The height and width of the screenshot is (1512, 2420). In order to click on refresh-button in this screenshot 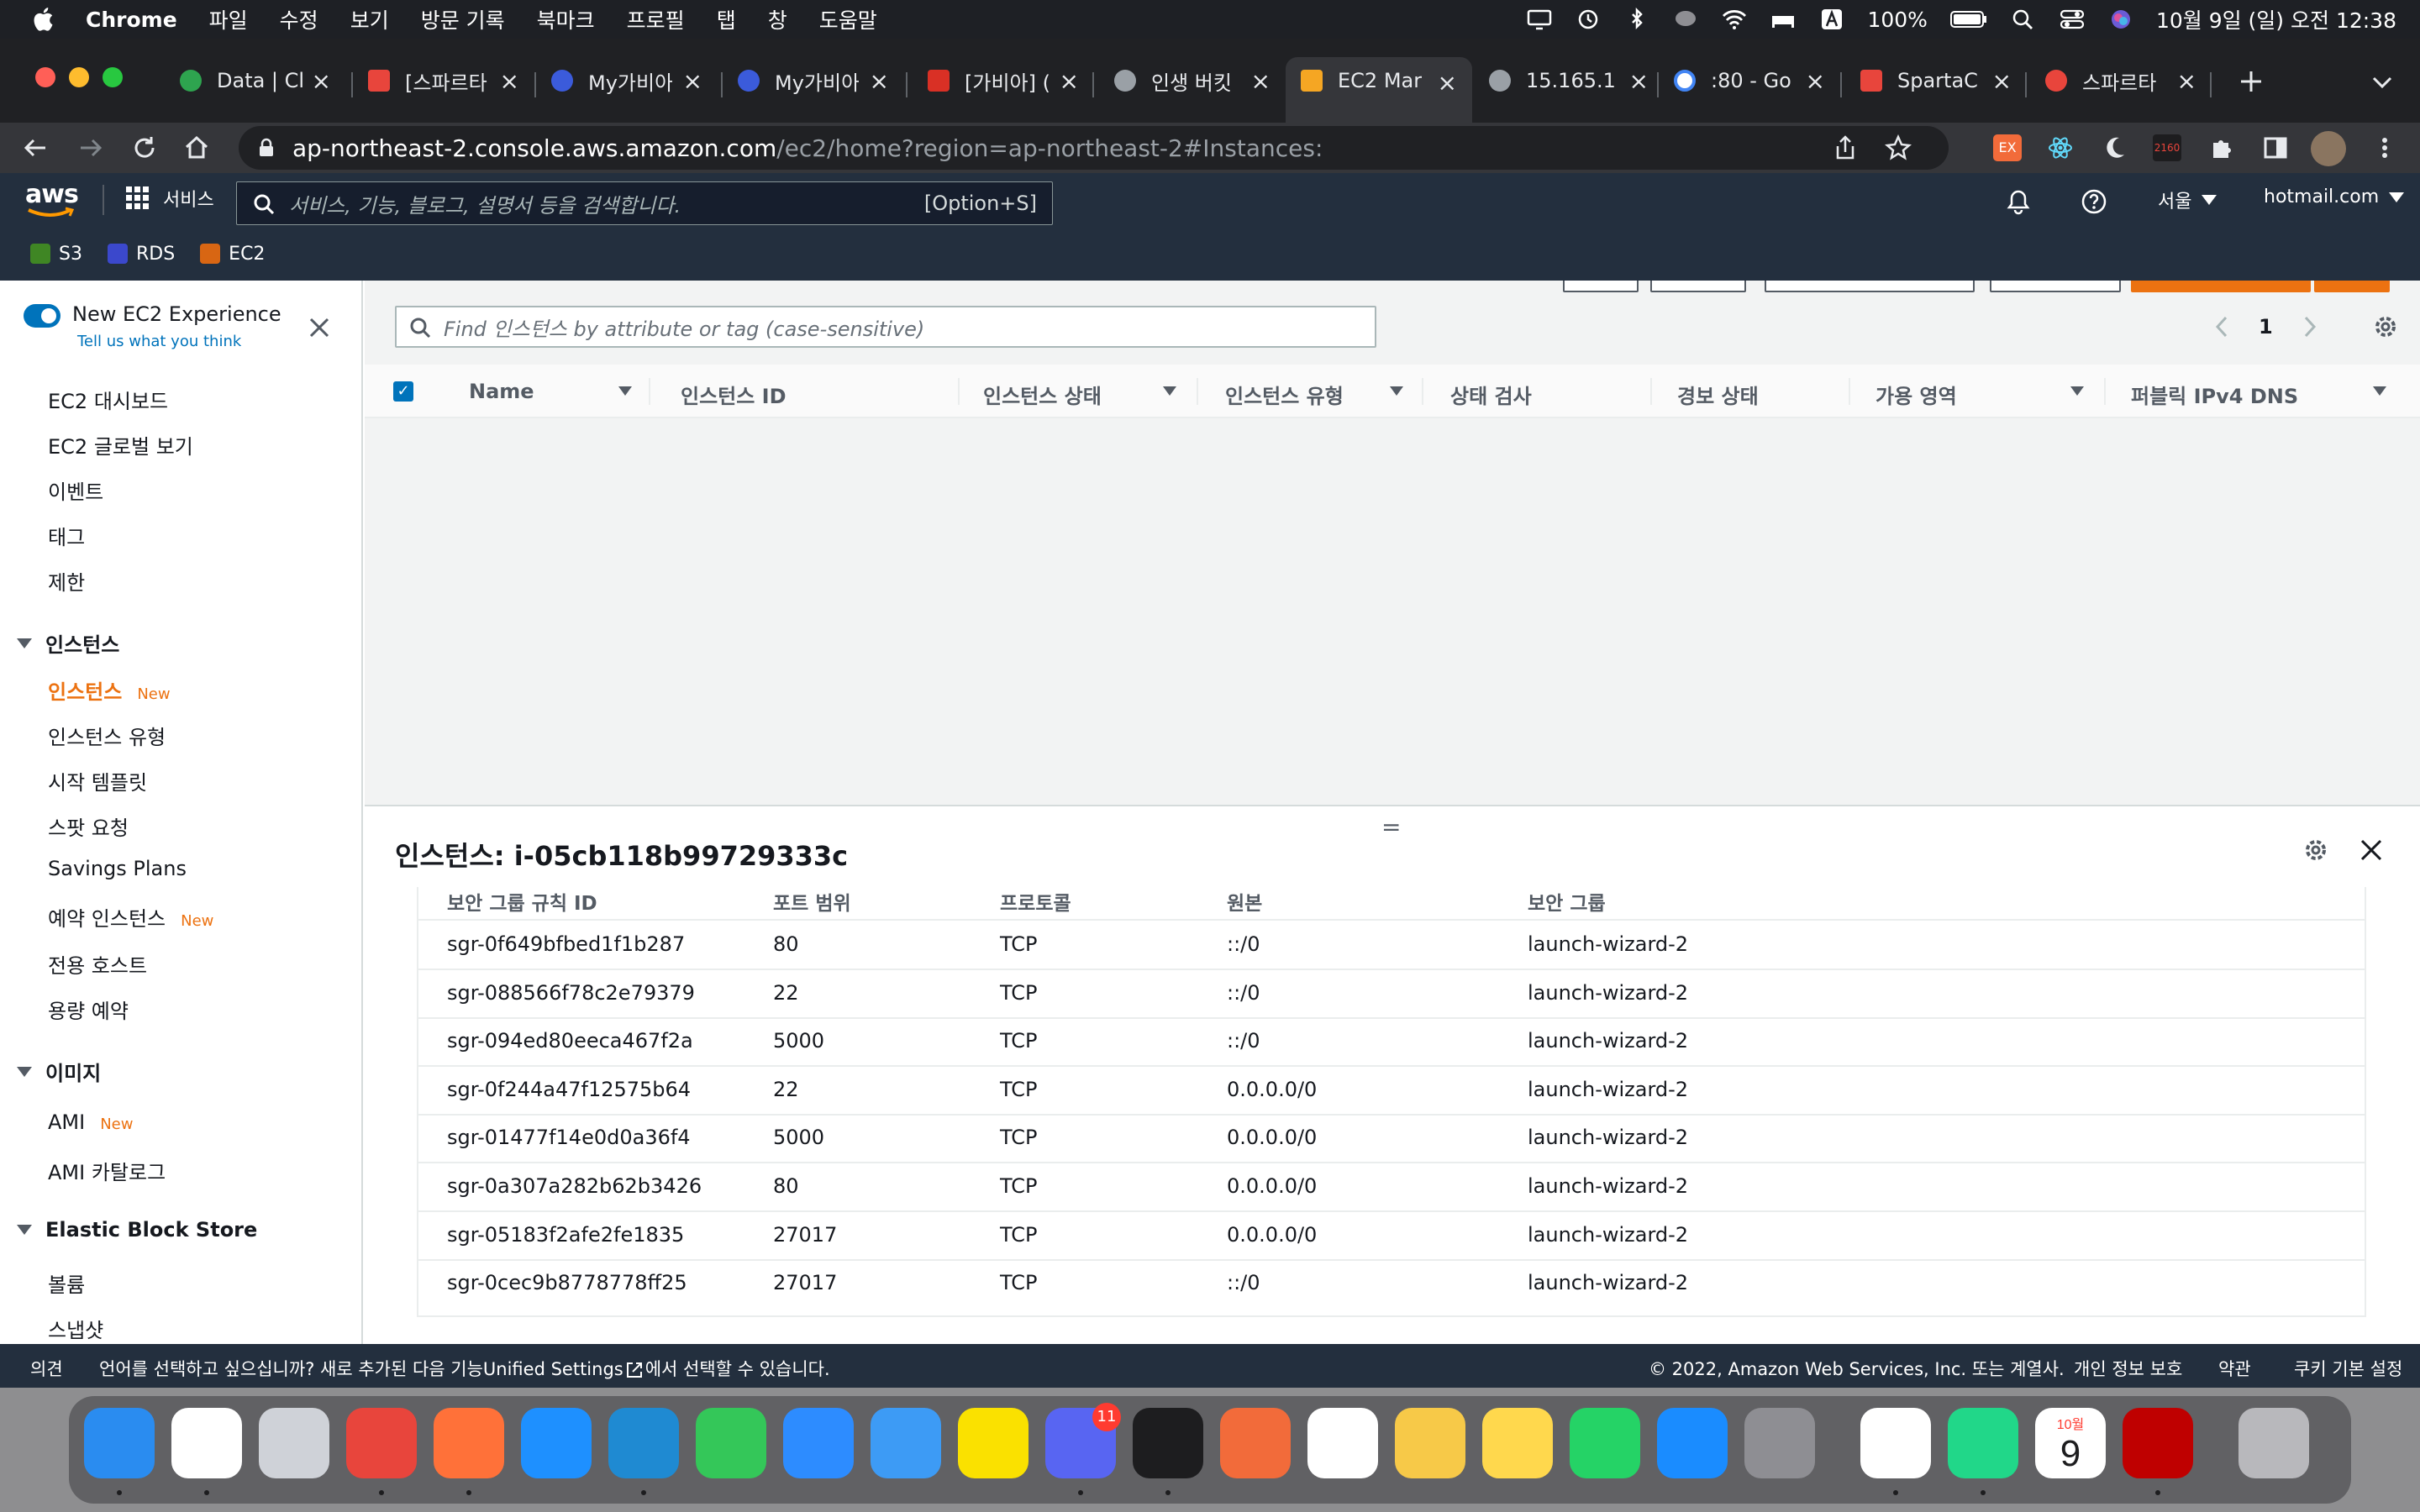, I will do `click(1601, 286)`.